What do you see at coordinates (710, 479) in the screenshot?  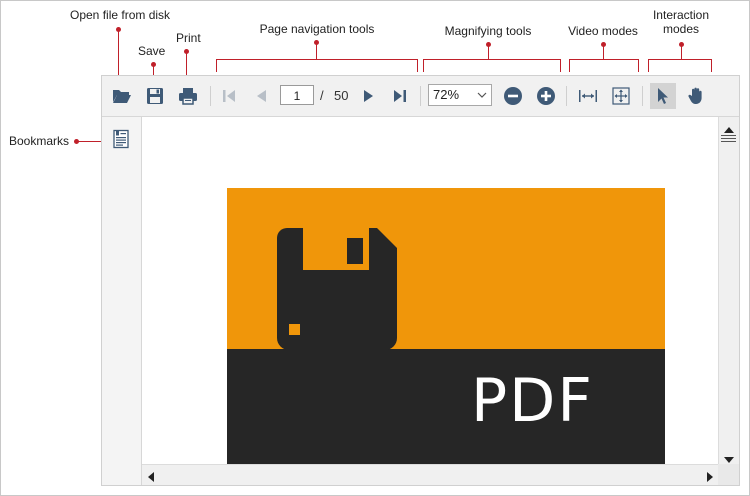 I see `scroll-right-icon` at bounding box center [710, 479].